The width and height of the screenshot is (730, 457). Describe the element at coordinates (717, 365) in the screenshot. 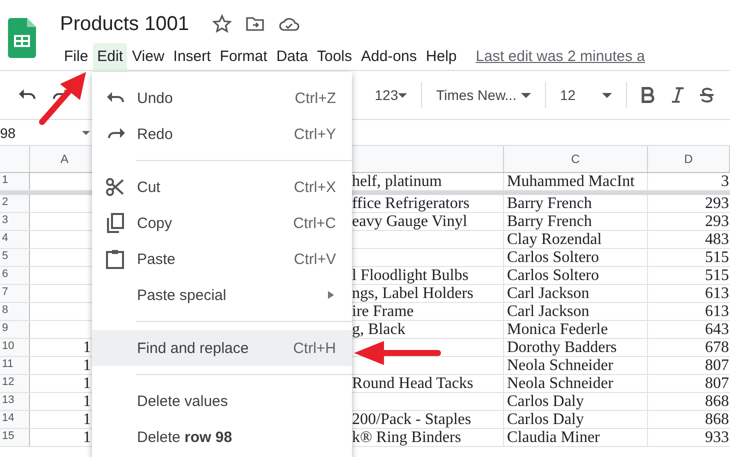

I see `table-cell: 807` at that location.